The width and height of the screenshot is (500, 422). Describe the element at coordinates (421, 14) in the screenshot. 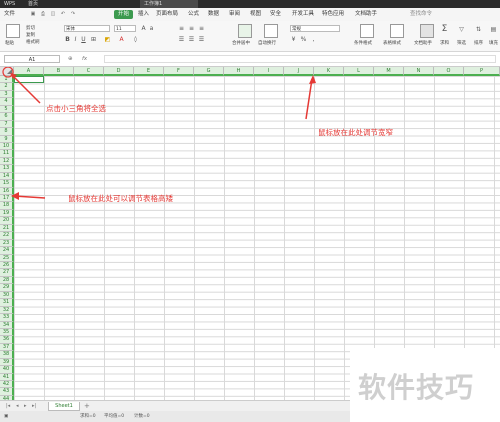

I see `search-command: 查找命令` at that location.